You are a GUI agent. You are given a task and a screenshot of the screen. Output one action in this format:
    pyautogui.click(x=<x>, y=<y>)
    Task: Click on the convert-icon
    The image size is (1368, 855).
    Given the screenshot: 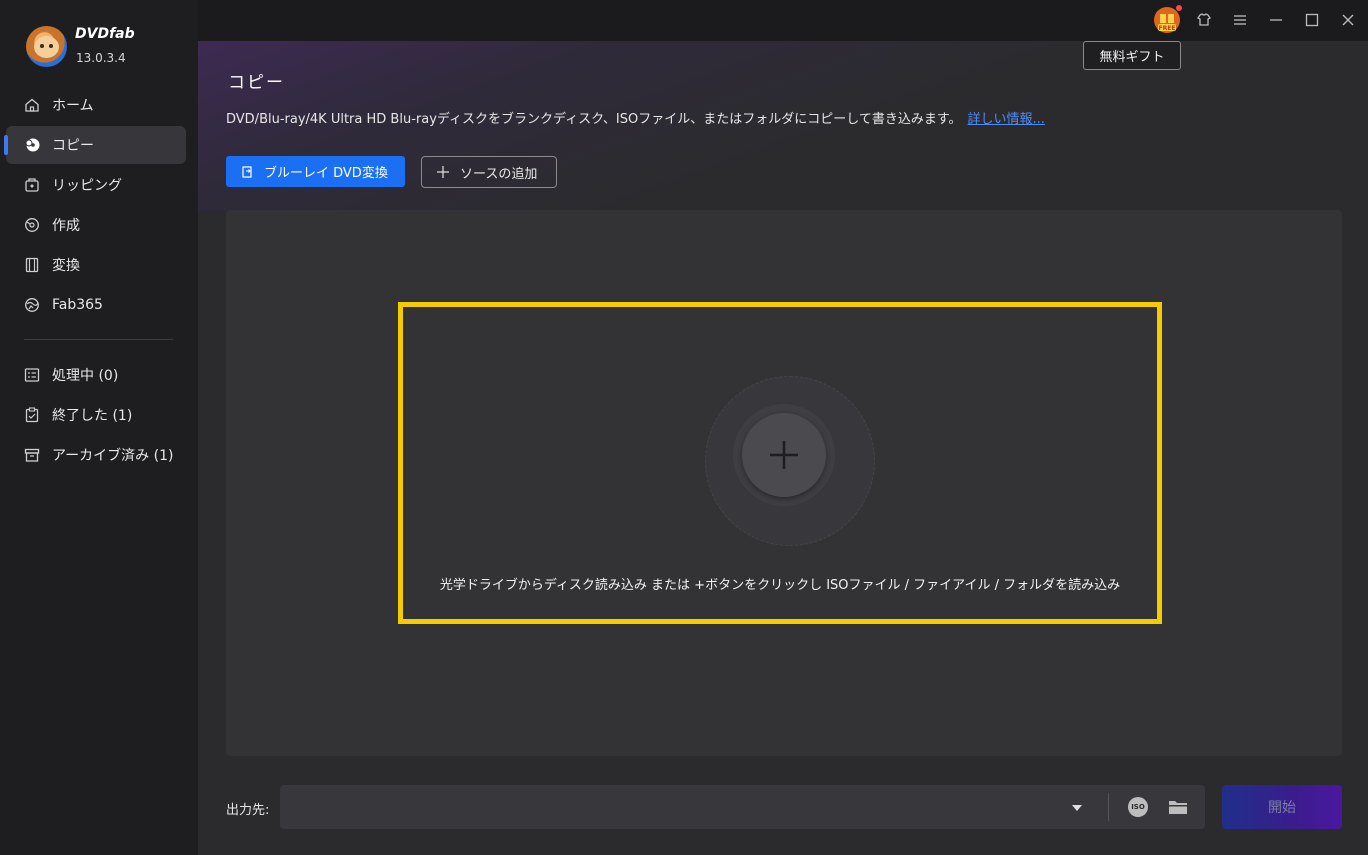 What is the action you would take?
    pyautogui.click(x=247, y=171)
    